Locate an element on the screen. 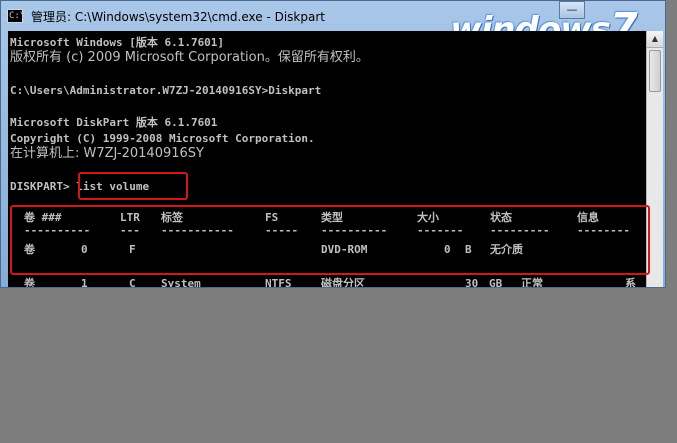  table-highlight-box is located at coordinates (330, 240).